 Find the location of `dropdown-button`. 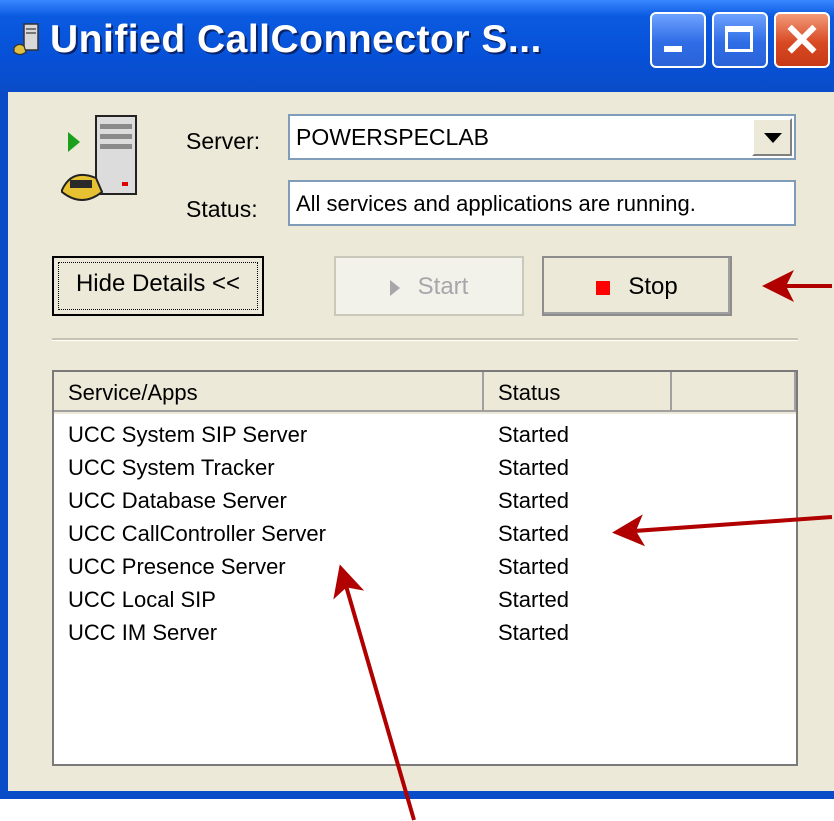

dropdown-button is located at coordinates (772, 137).